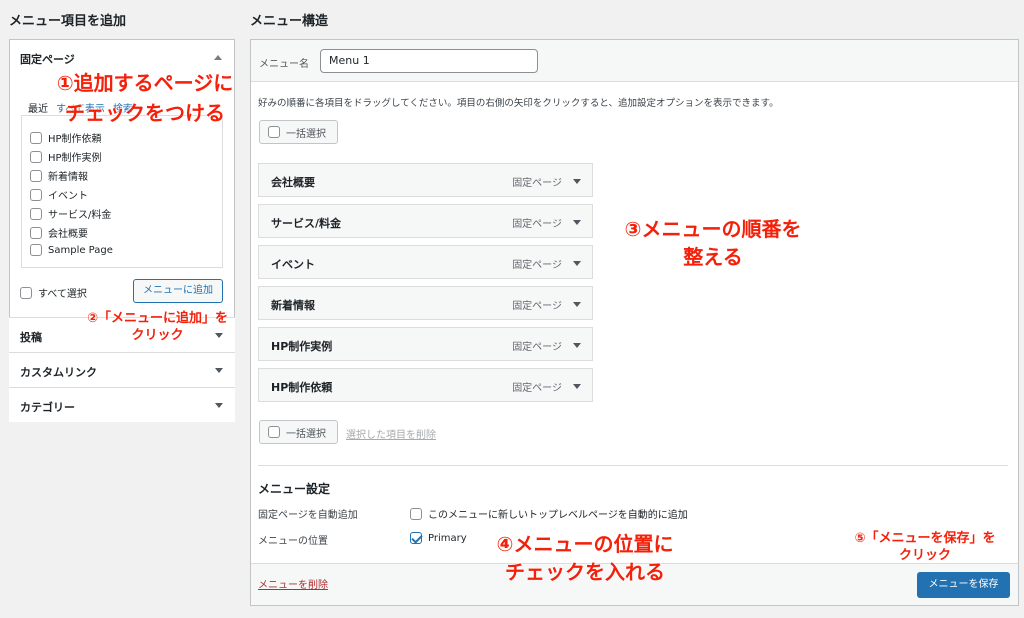 The height and width of the screenshot is (618, 1024). What do you see at coordinates (425, 385) in the screenshot?
I see `menu-item: HP制作依頼 固定ページ` at bounding box center [425, 385].